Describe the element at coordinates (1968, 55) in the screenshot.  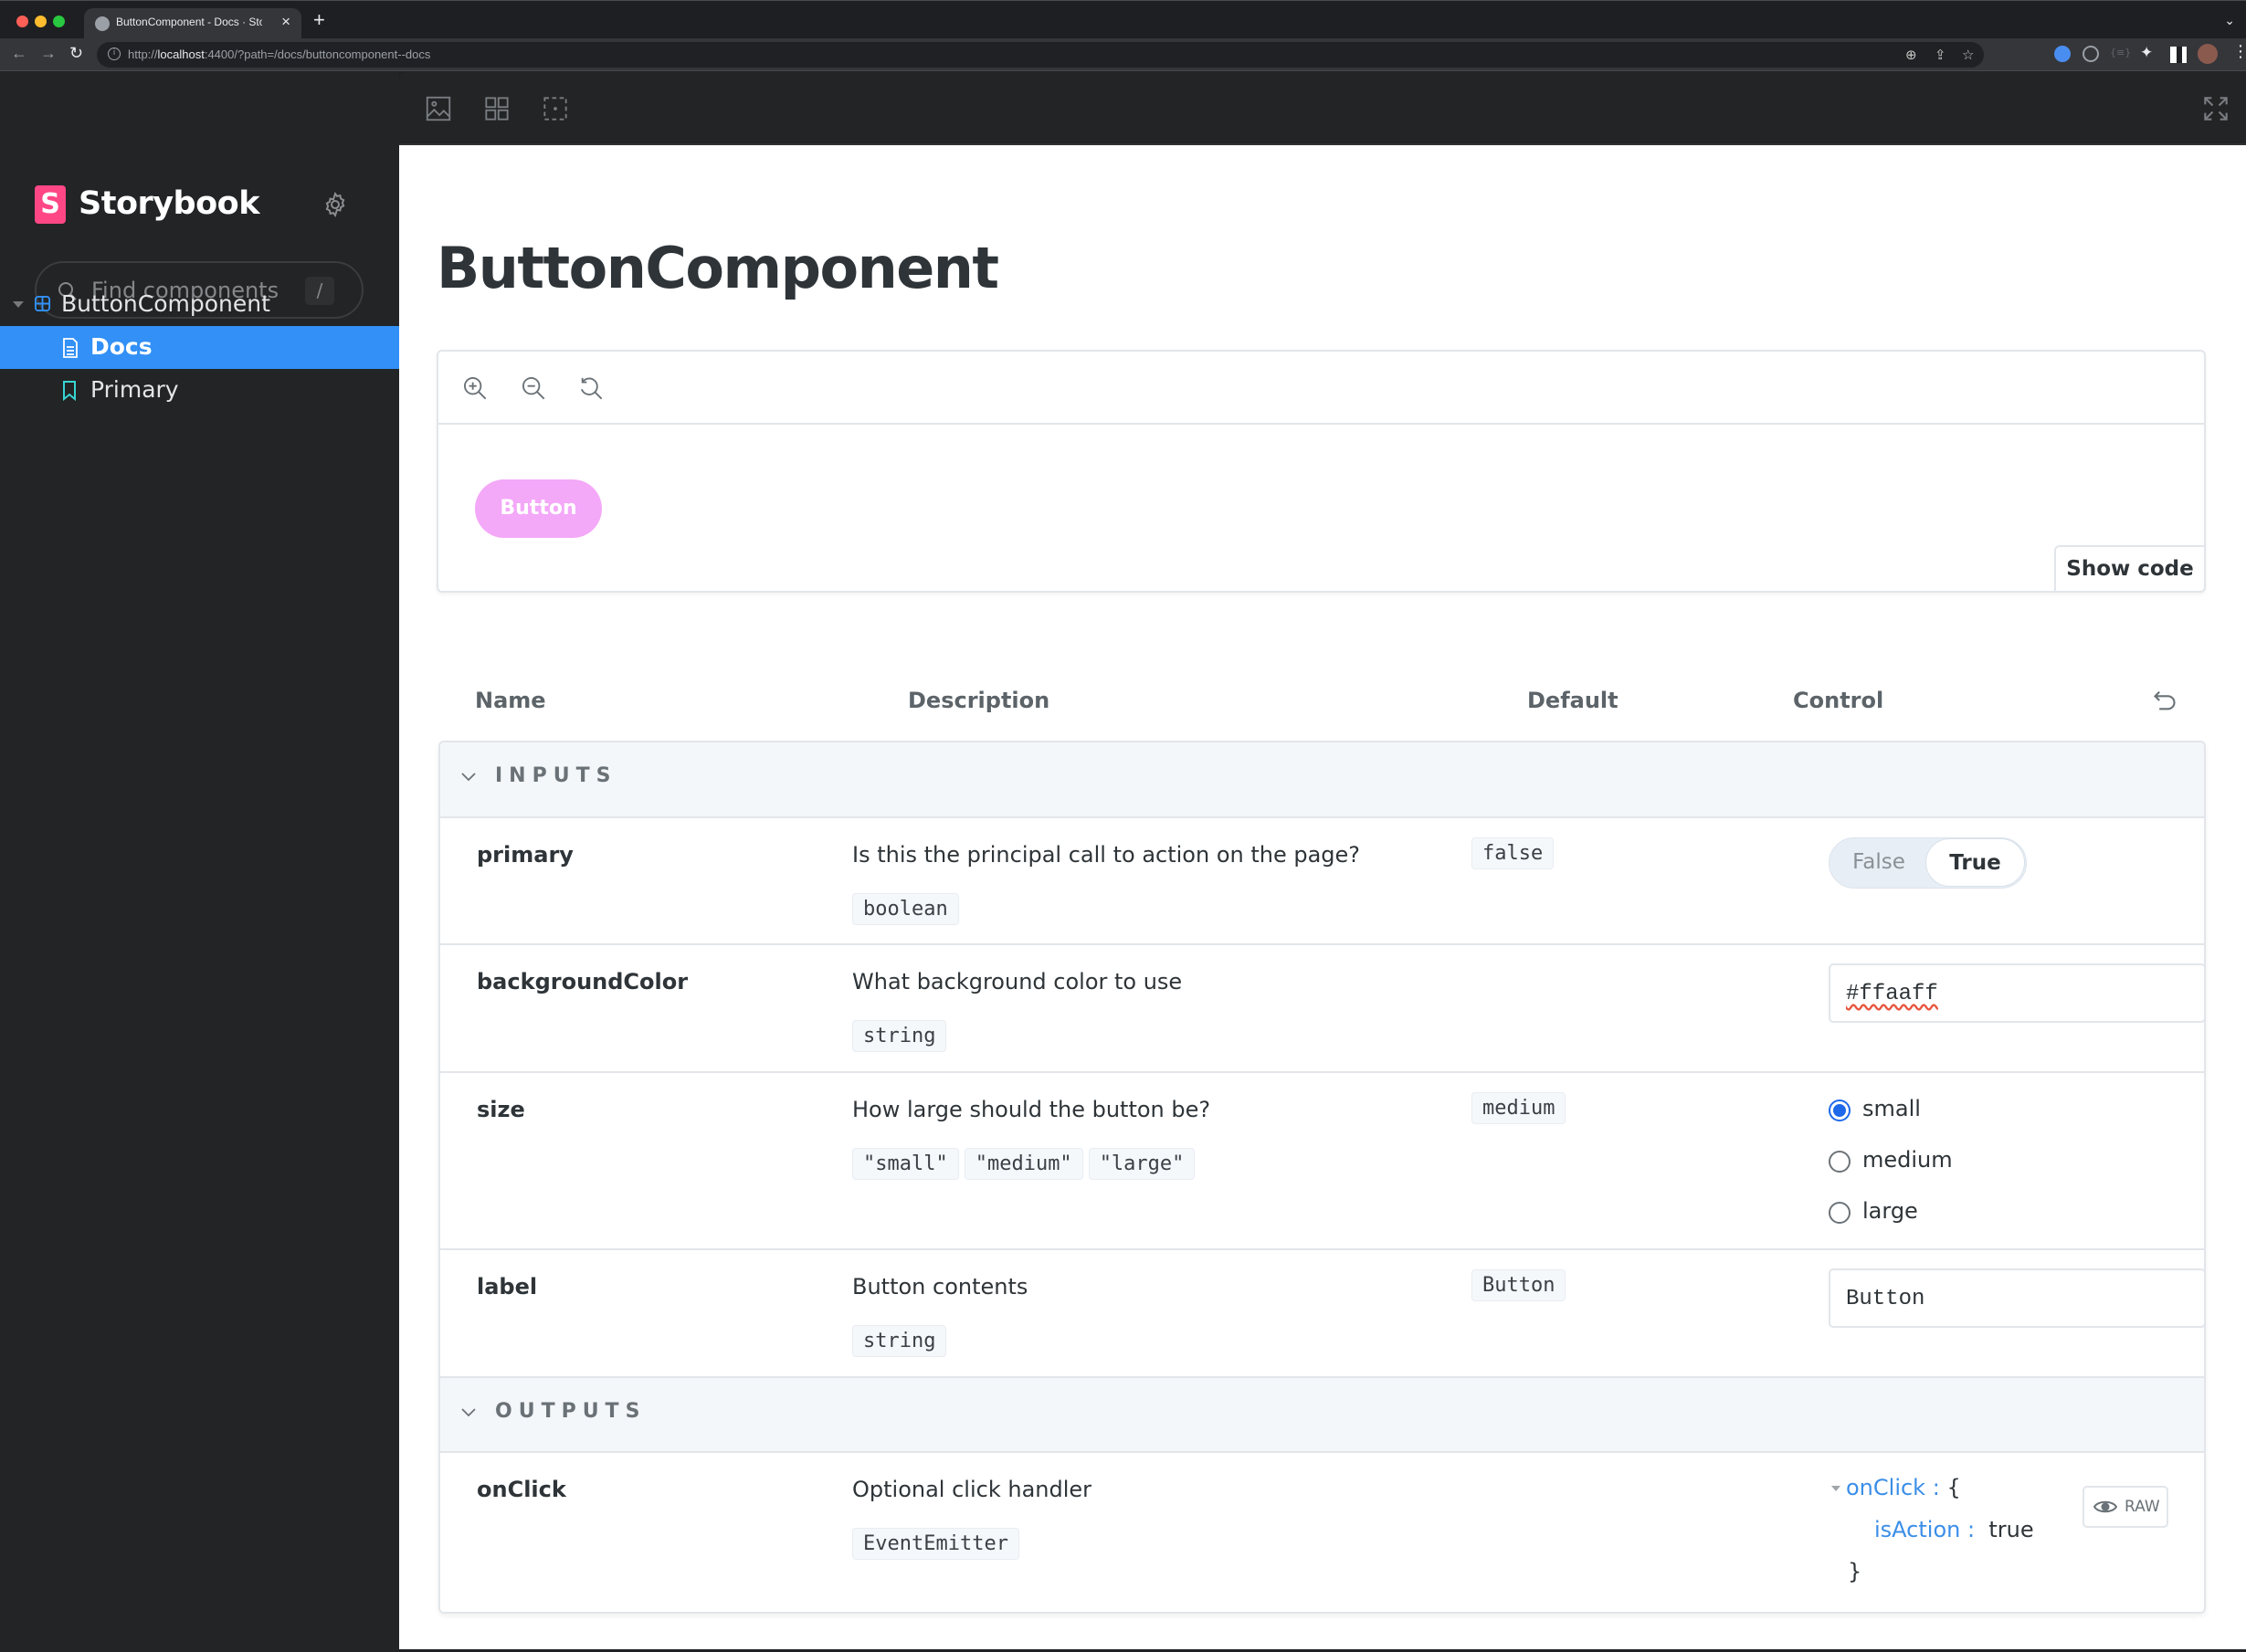
I see `bookmark-star-icon: ☆` at that location.